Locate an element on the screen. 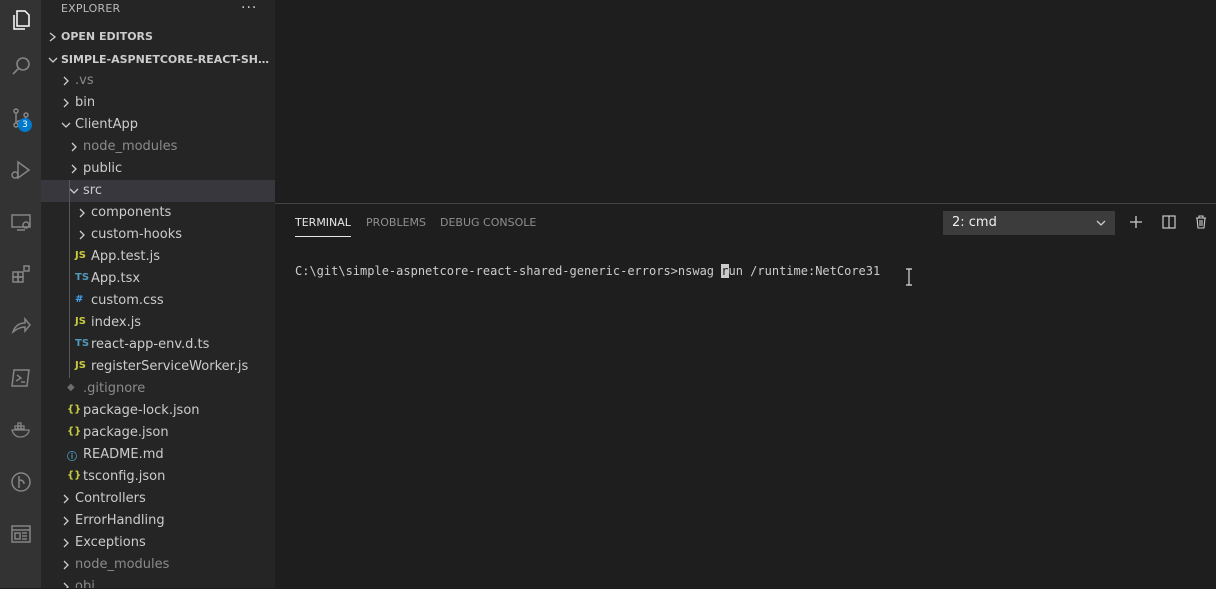  tree-item: obj is located at coordinates (158, 582).